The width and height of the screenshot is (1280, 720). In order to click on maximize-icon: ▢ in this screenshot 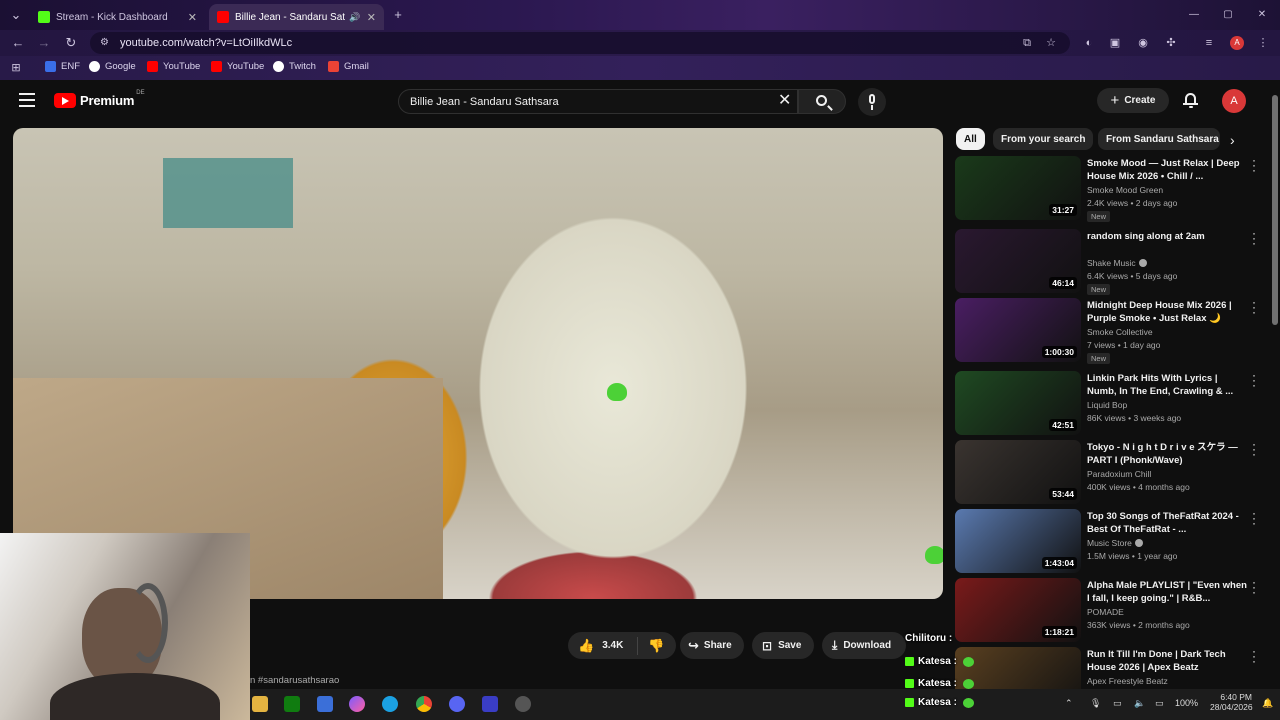, I will do `click(1228, 15)`.